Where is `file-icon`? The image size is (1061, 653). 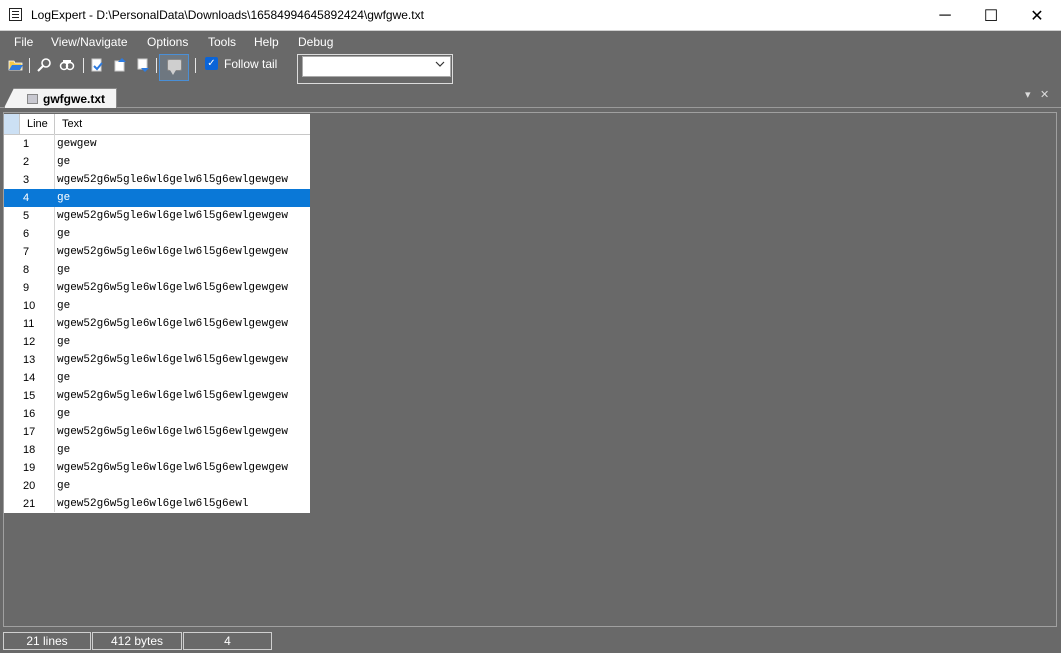 file-icon is located at coordinates (32, 99).